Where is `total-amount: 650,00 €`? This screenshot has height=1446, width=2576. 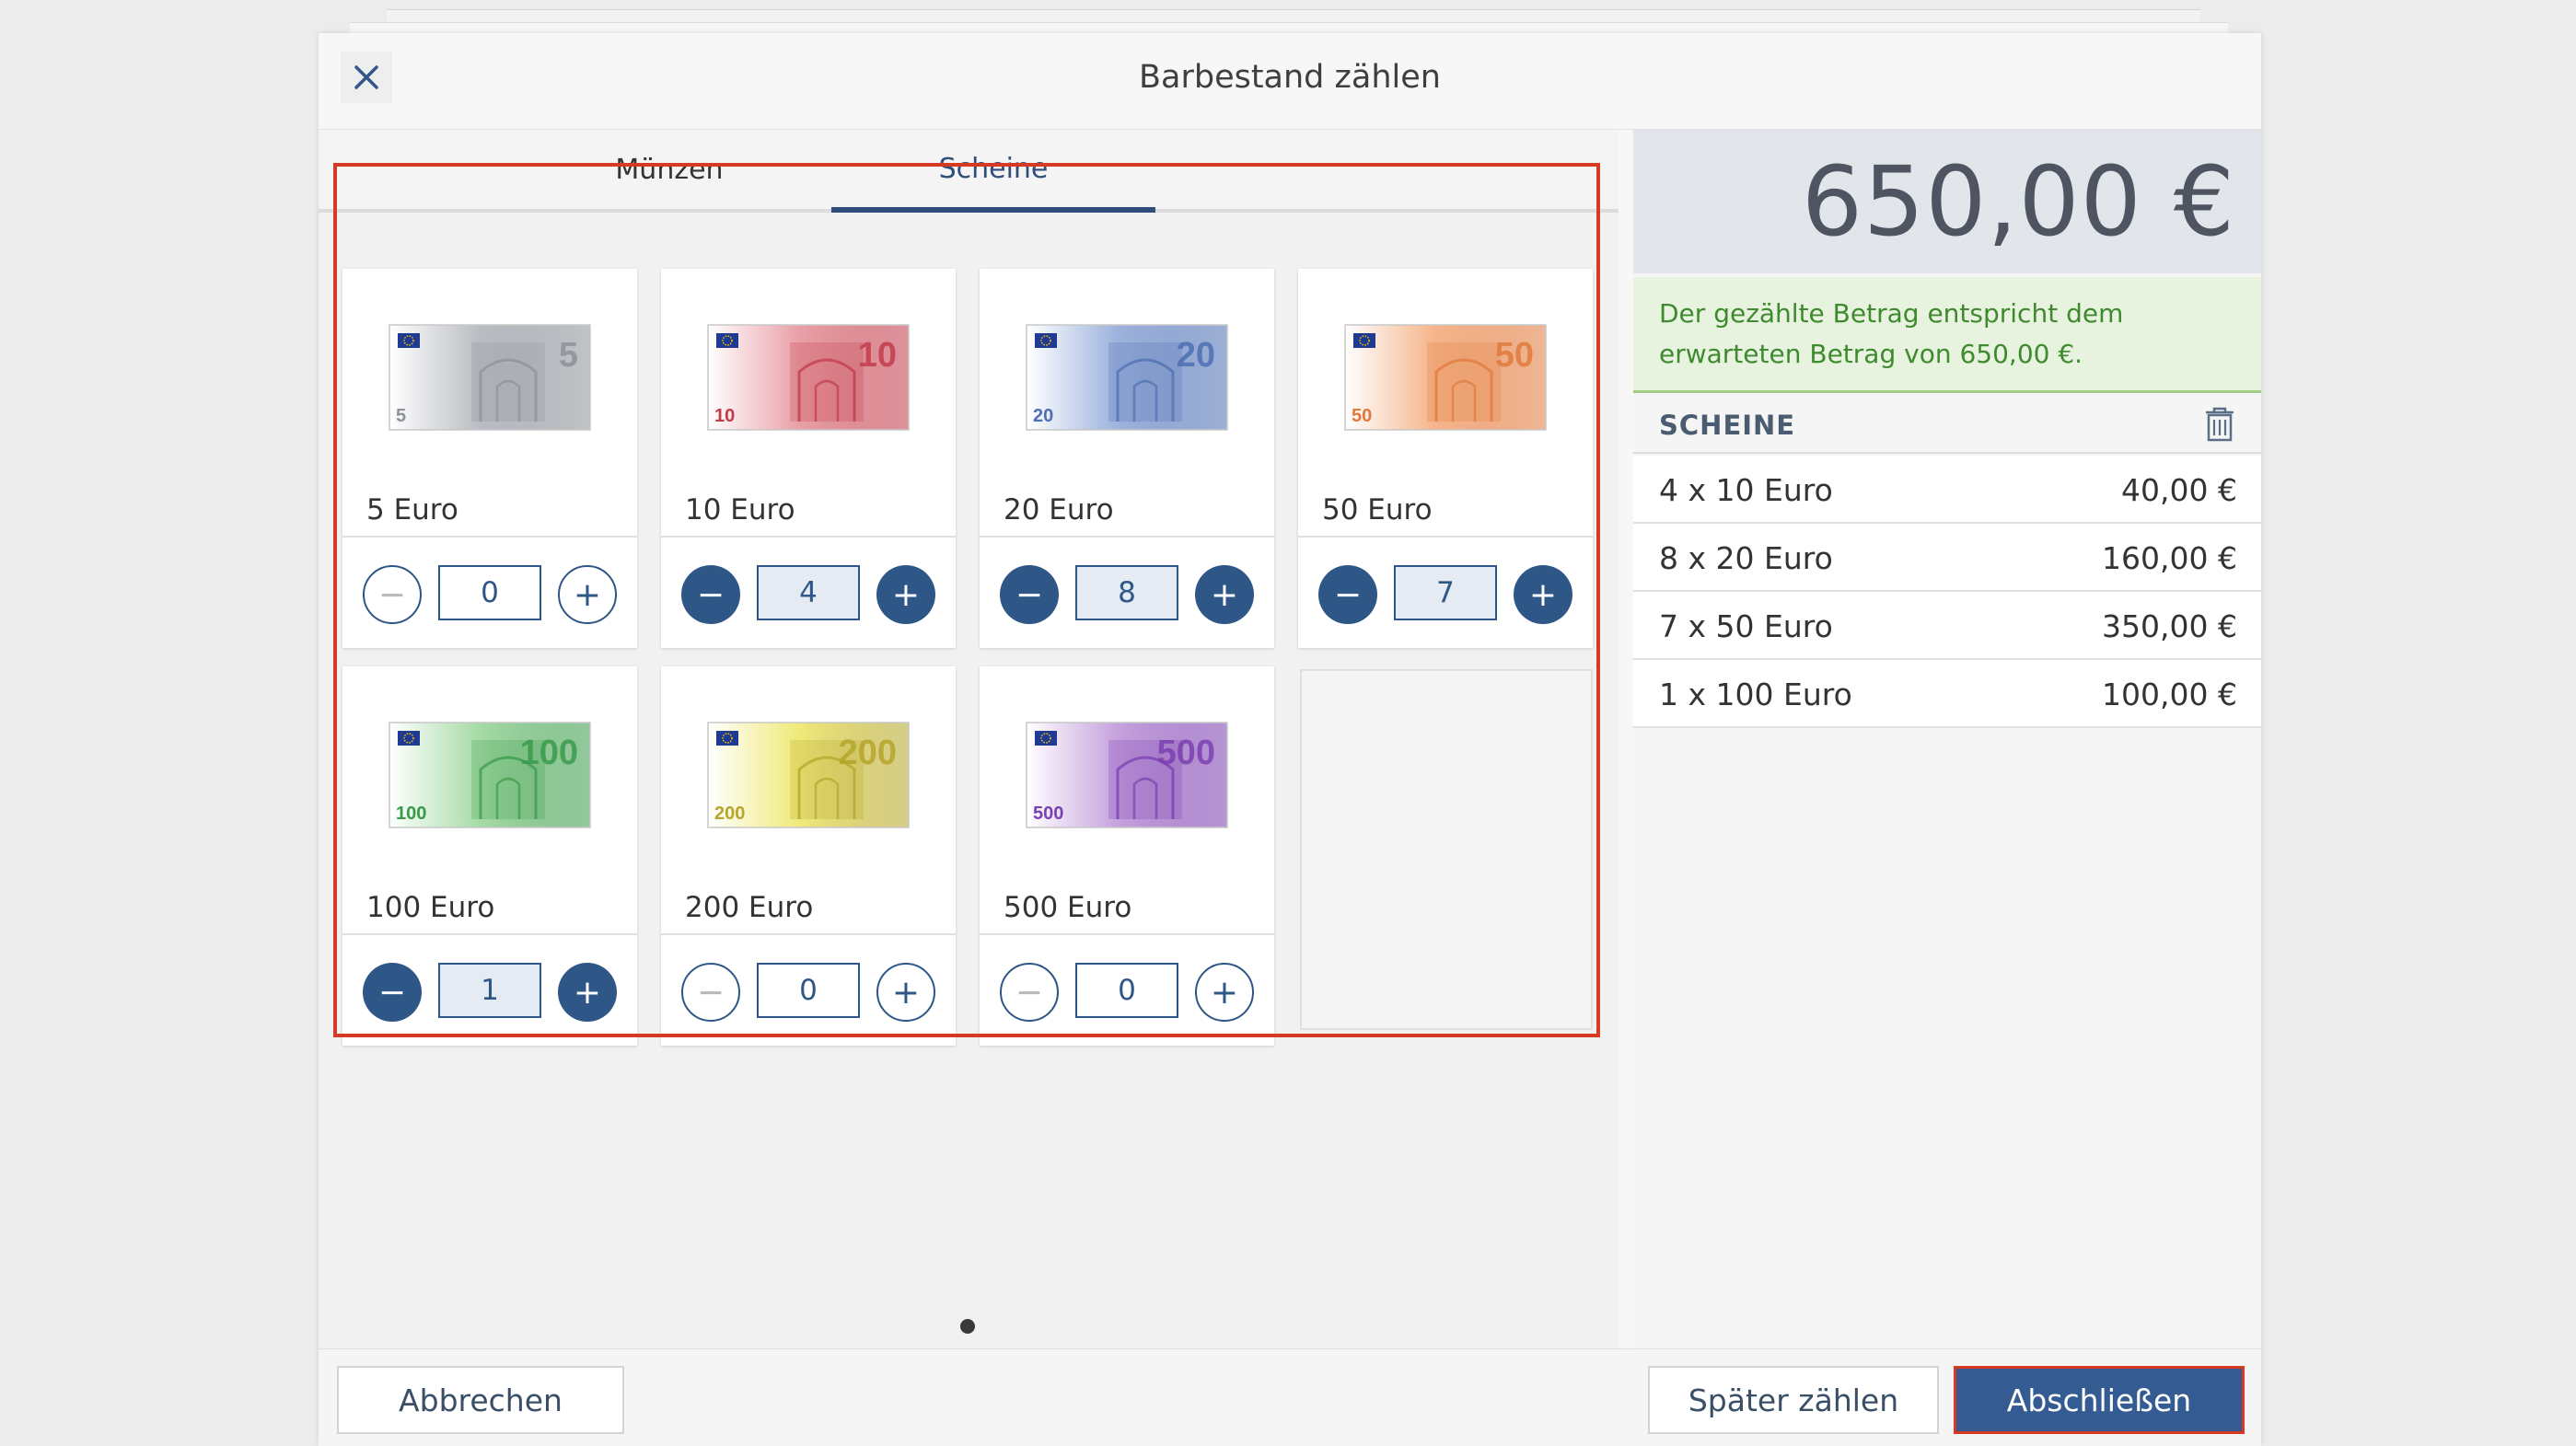
total-amount: 650,00 € is located at coordinates (2018, 201).